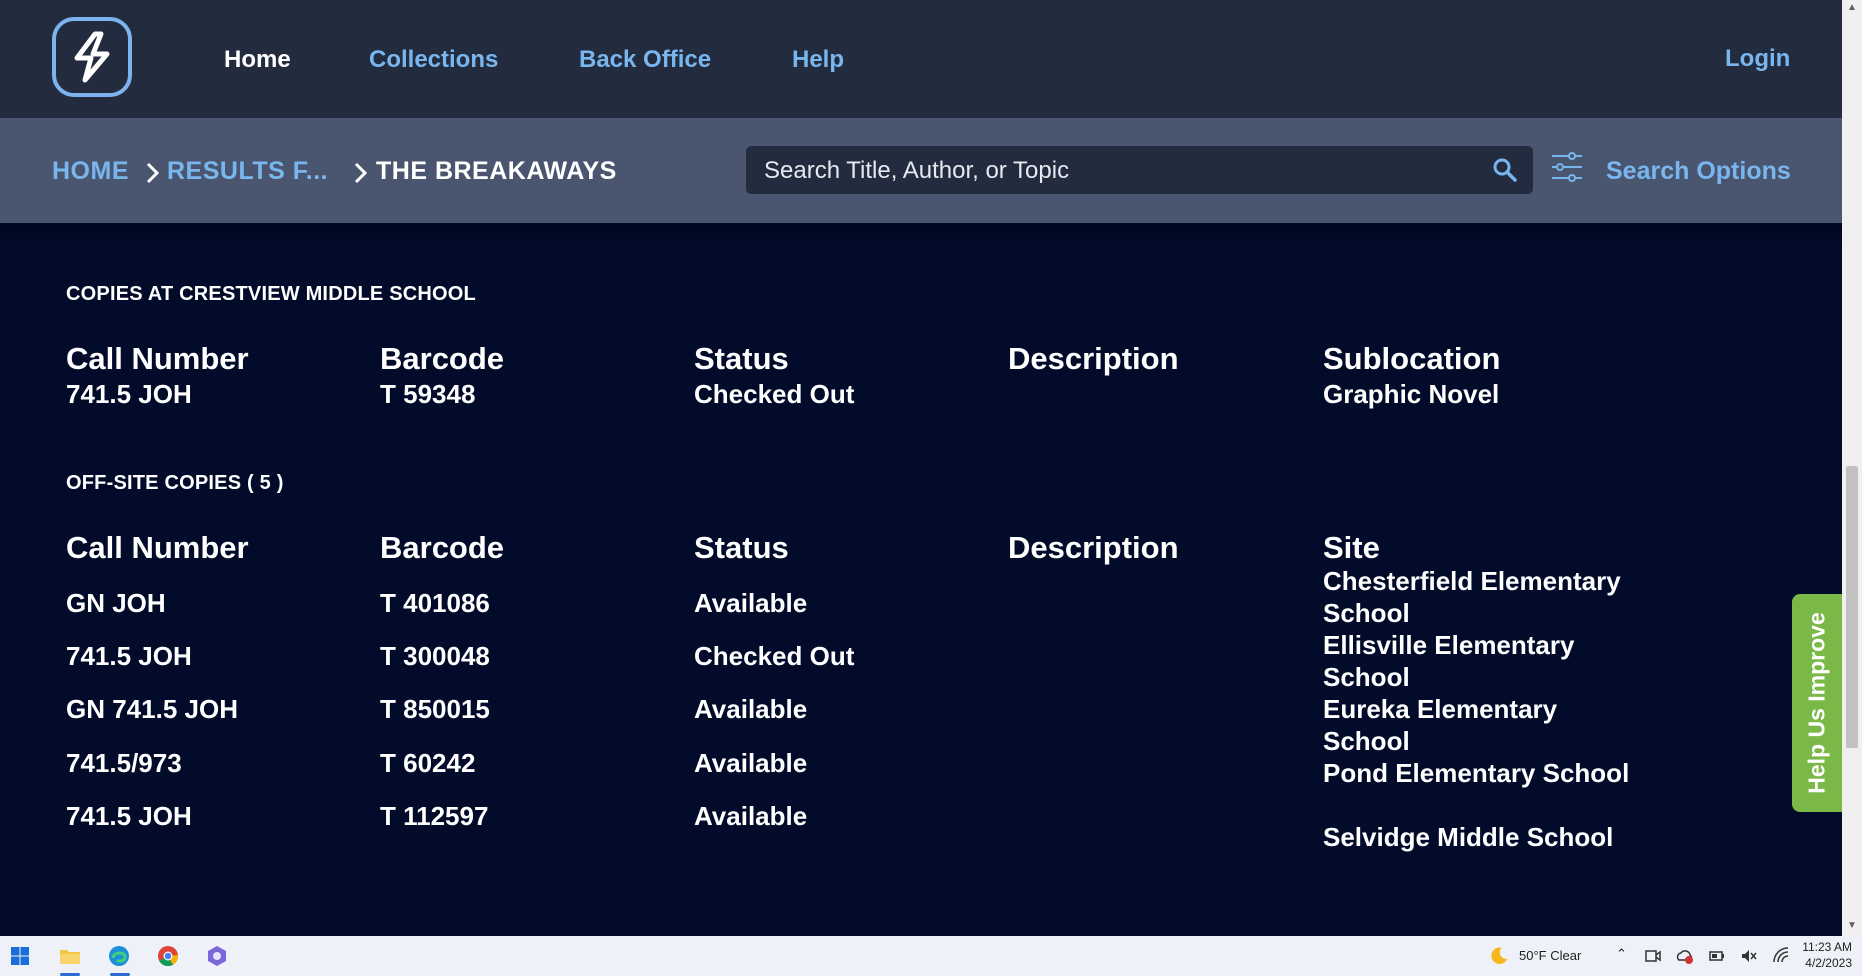 The width and height of the screenshot is (1862, 976). What do you see at coordinates (1505, 170) in the screenshot?
I see `search-icon` at bounding box center [1505, 170].